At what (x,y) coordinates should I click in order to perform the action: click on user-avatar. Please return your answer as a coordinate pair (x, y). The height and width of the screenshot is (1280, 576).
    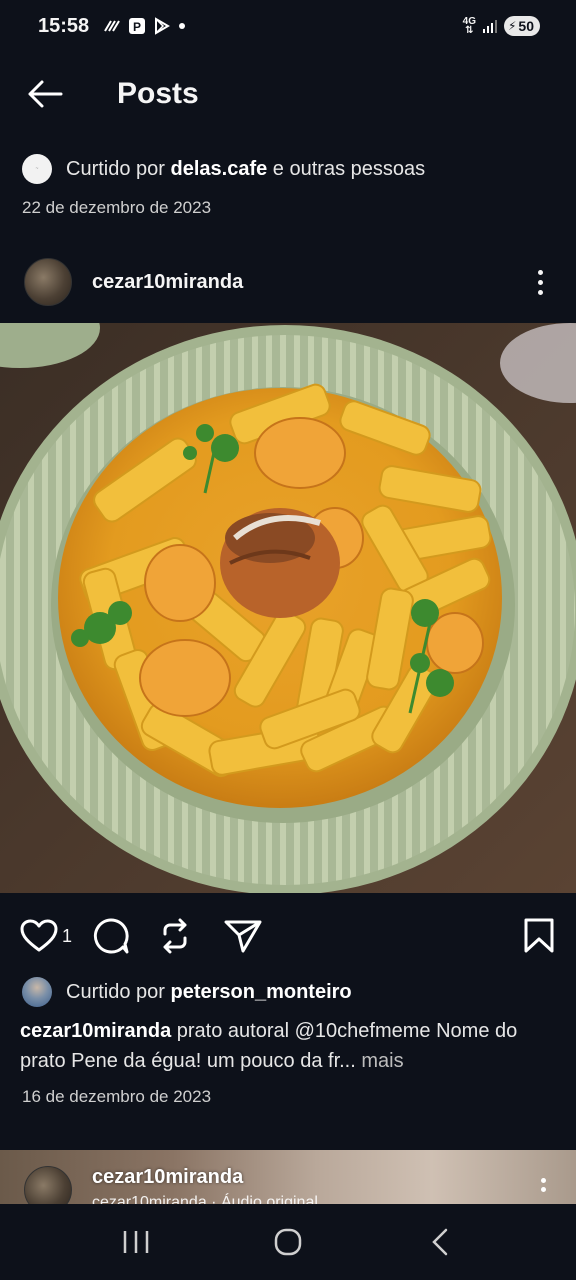
    Looking at the image, I should click on (48, 282).